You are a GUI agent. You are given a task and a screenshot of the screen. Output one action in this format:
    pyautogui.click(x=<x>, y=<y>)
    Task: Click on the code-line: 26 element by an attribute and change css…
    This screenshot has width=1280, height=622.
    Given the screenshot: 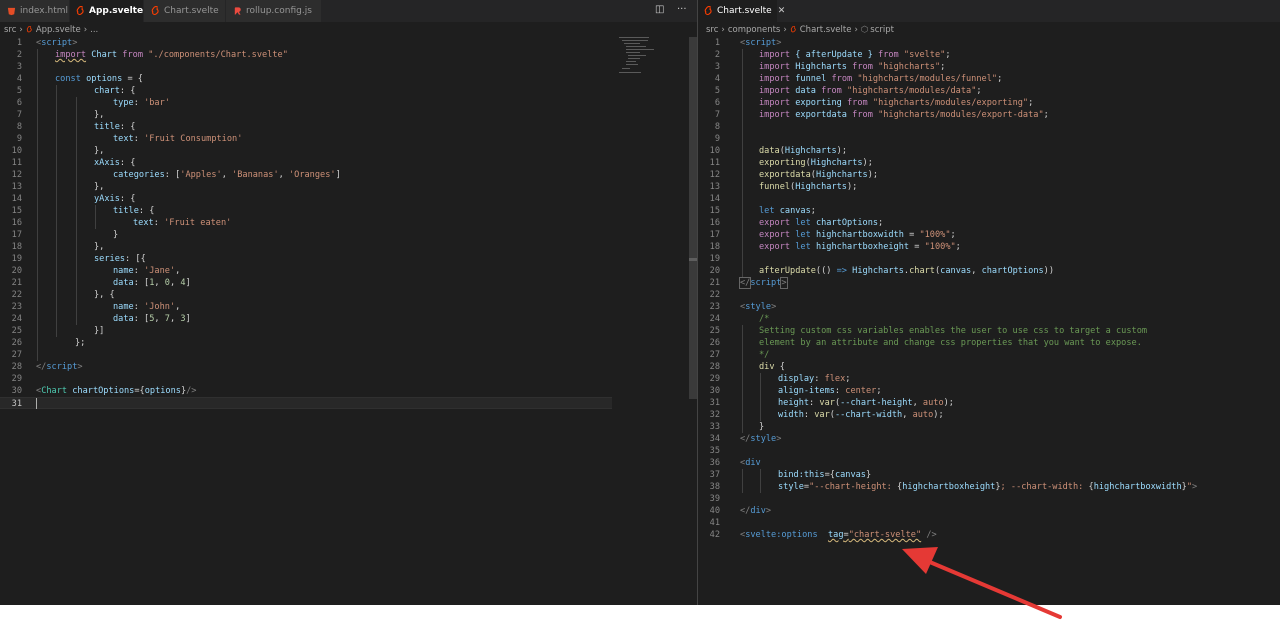 What is the action you would take?
    pyautogui.click(x=925, y=343)
    